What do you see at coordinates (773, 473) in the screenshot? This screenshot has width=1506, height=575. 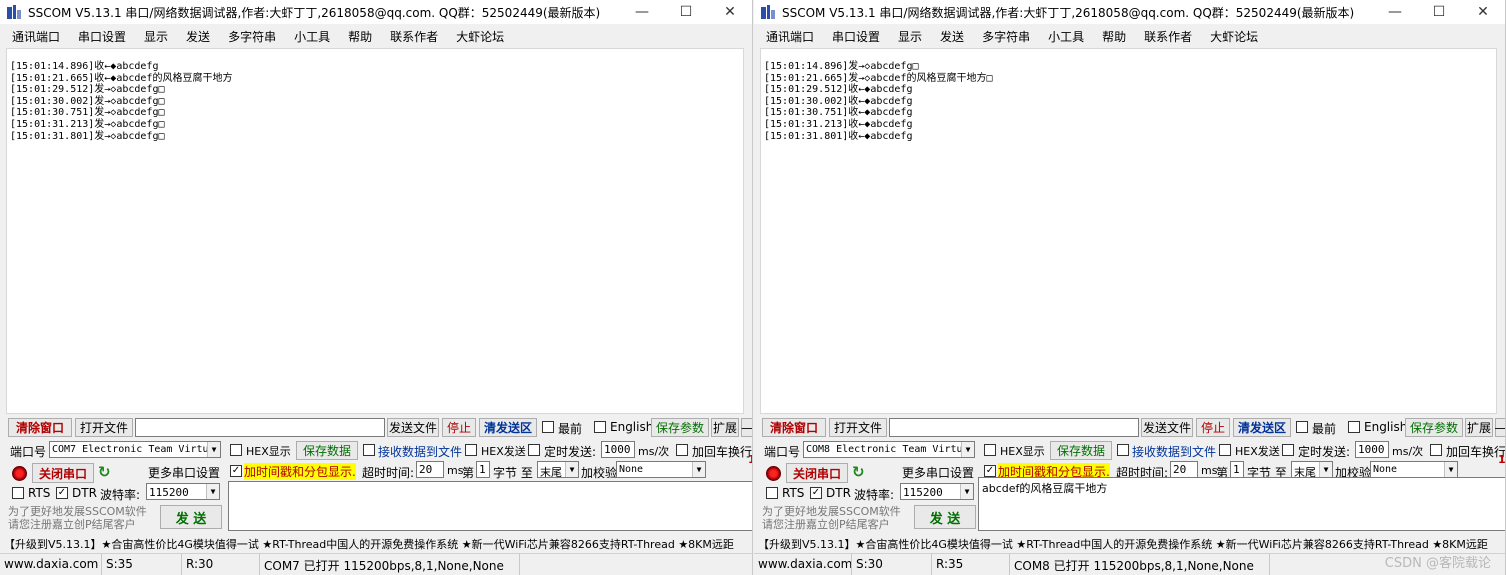 I see `port-status-lamp-icon` at bounding box center [773, 473].